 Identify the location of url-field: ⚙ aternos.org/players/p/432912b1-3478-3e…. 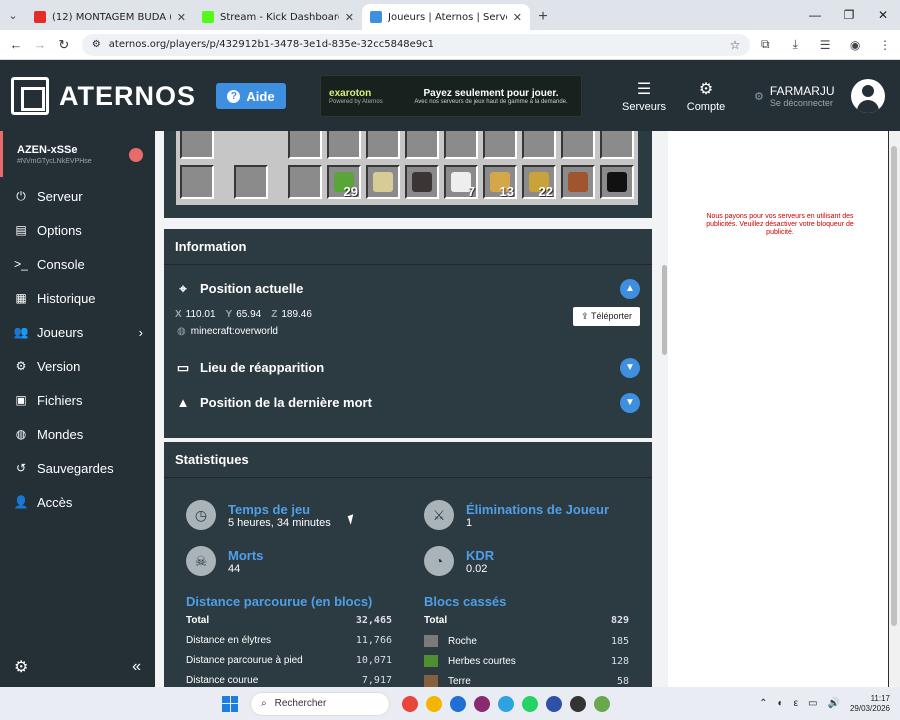
(416, 44).